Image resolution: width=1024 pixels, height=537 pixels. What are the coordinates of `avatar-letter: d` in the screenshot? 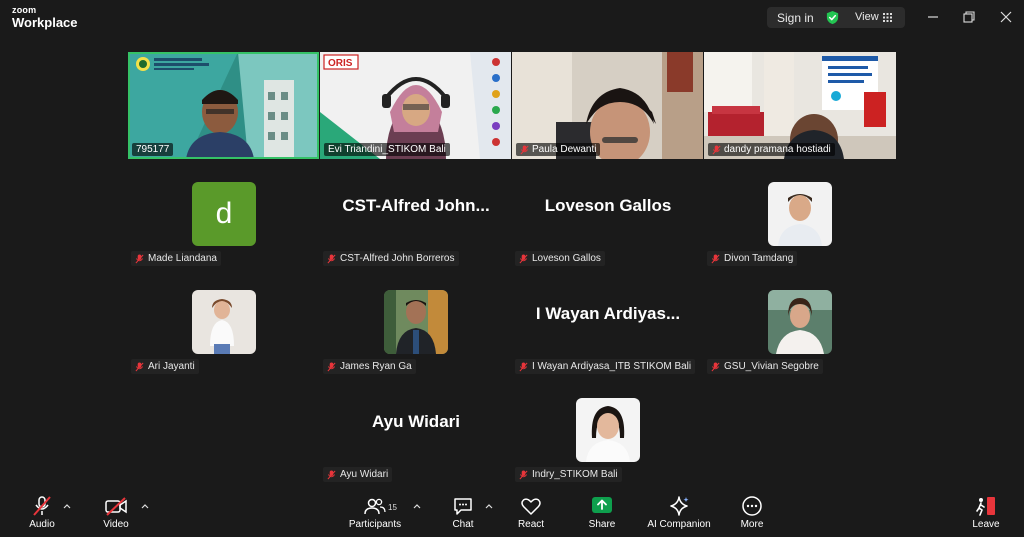 It's located at (224, 214).